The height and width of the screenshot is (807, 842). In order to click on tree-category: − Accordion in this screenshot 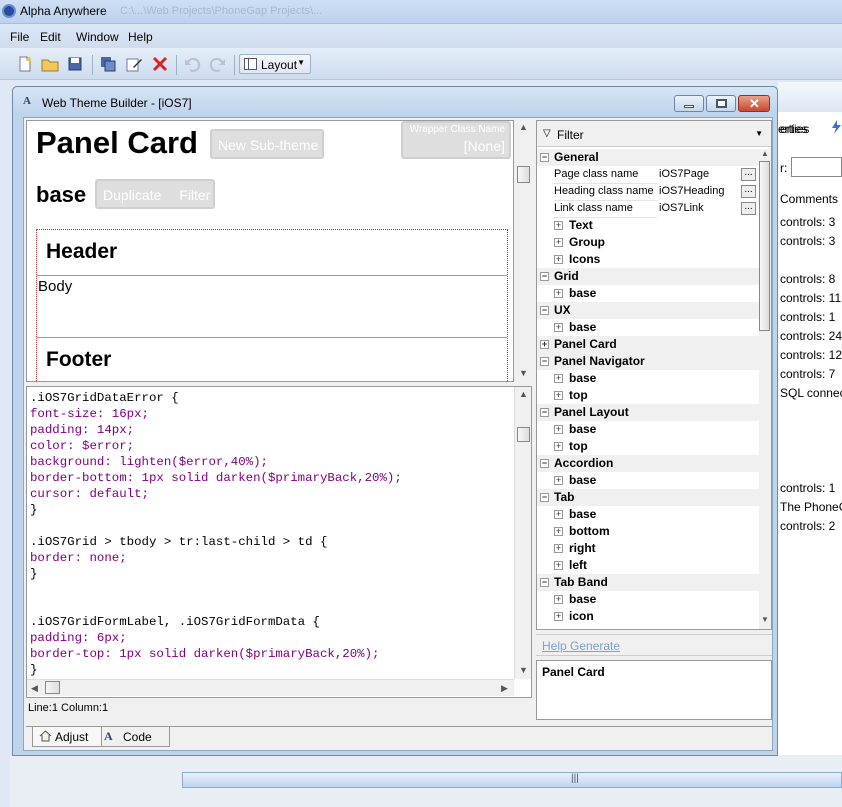, I will do `click(648, 463)`.